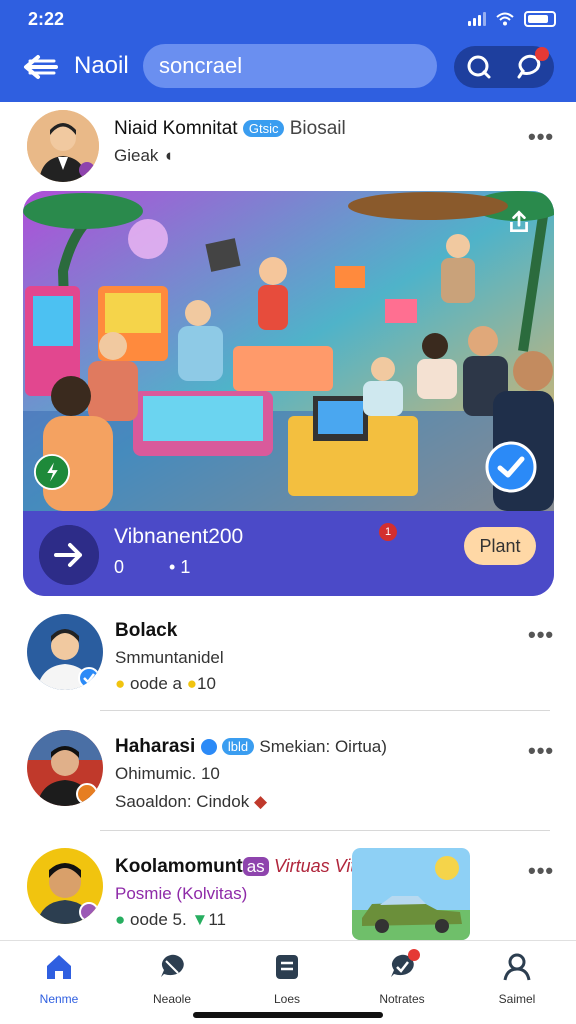 The width and height of the screenshot is (576, 1024). Describe the element at coordinates (69, 555) in the screenshot. I see `arrow-right-icon` at that location.